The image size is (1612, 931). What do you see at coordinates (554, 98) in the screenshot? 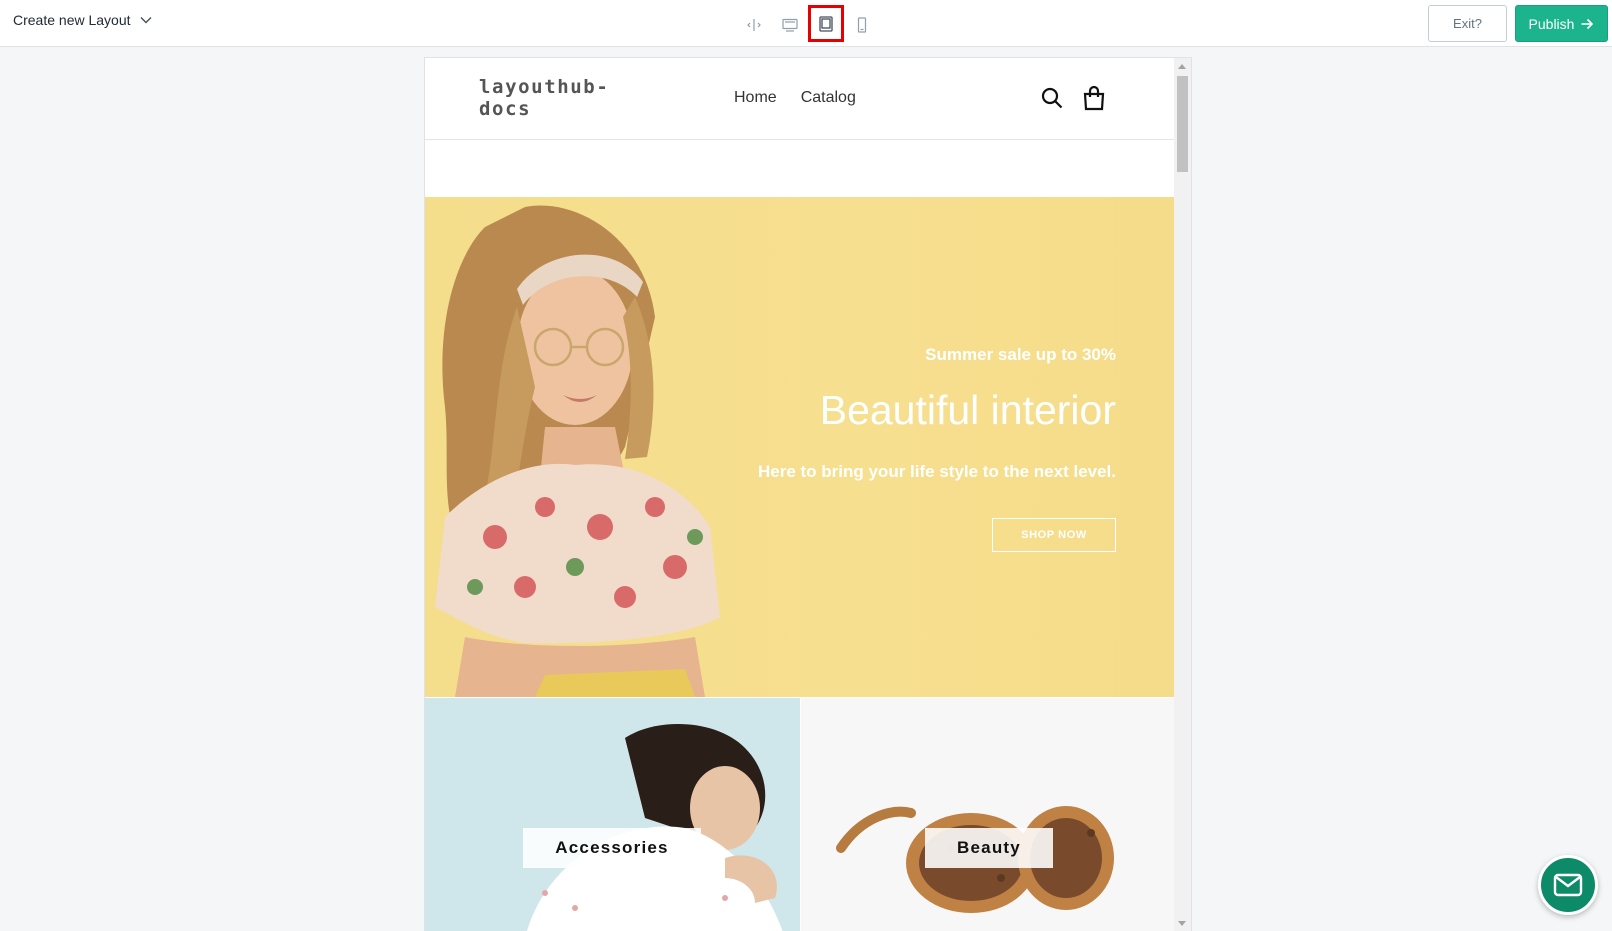
I see `store-logo: layouthub-docs` at bounding box center [554, 98].